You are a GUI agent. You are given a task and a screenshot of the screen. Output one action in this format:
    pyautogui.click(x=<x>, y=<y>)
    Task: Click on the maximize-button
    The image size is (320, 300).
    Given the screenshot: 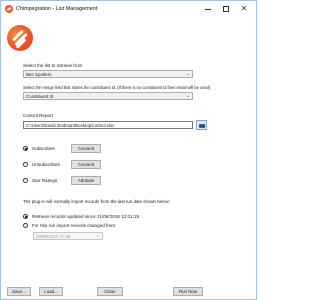 What is the action you would take?
    pyautogui.click(x=226, y=9)
    